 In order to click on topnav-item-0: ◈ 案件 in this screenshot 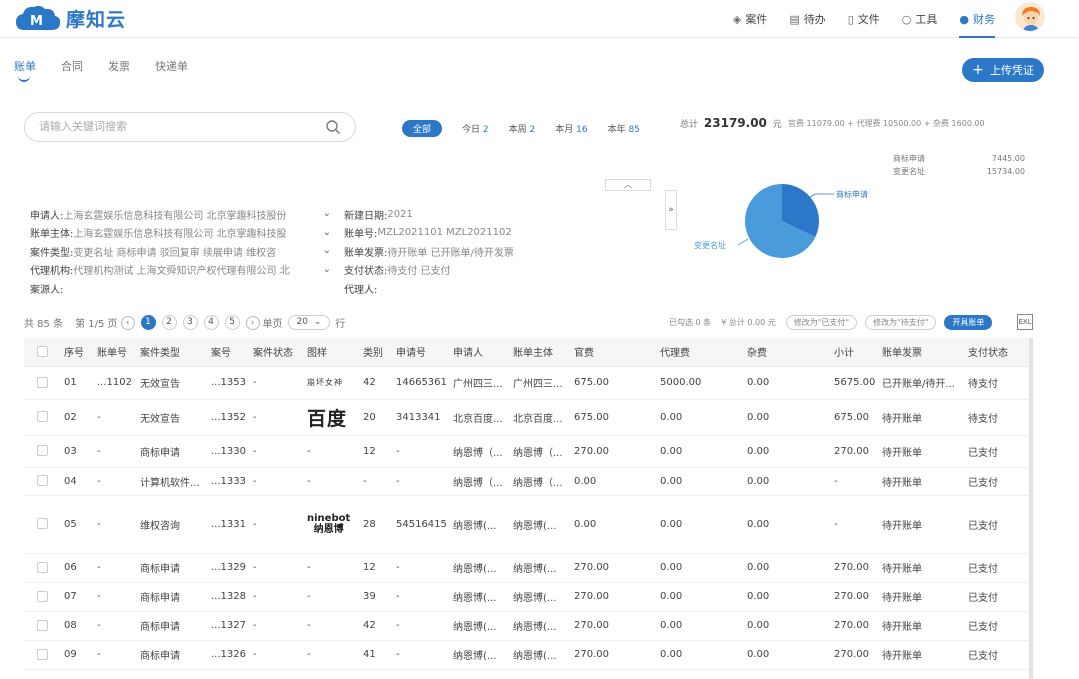, I will do `click(750, 19)`.